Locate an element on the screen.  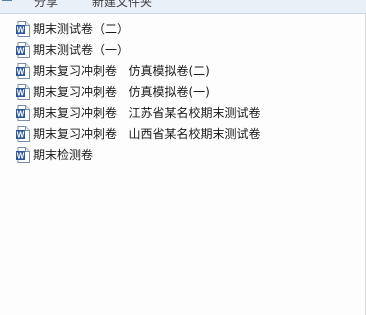
file-item: W 期末复习冲刺卷 仿真模拟卷(一) is located at coordinates (140, 91).